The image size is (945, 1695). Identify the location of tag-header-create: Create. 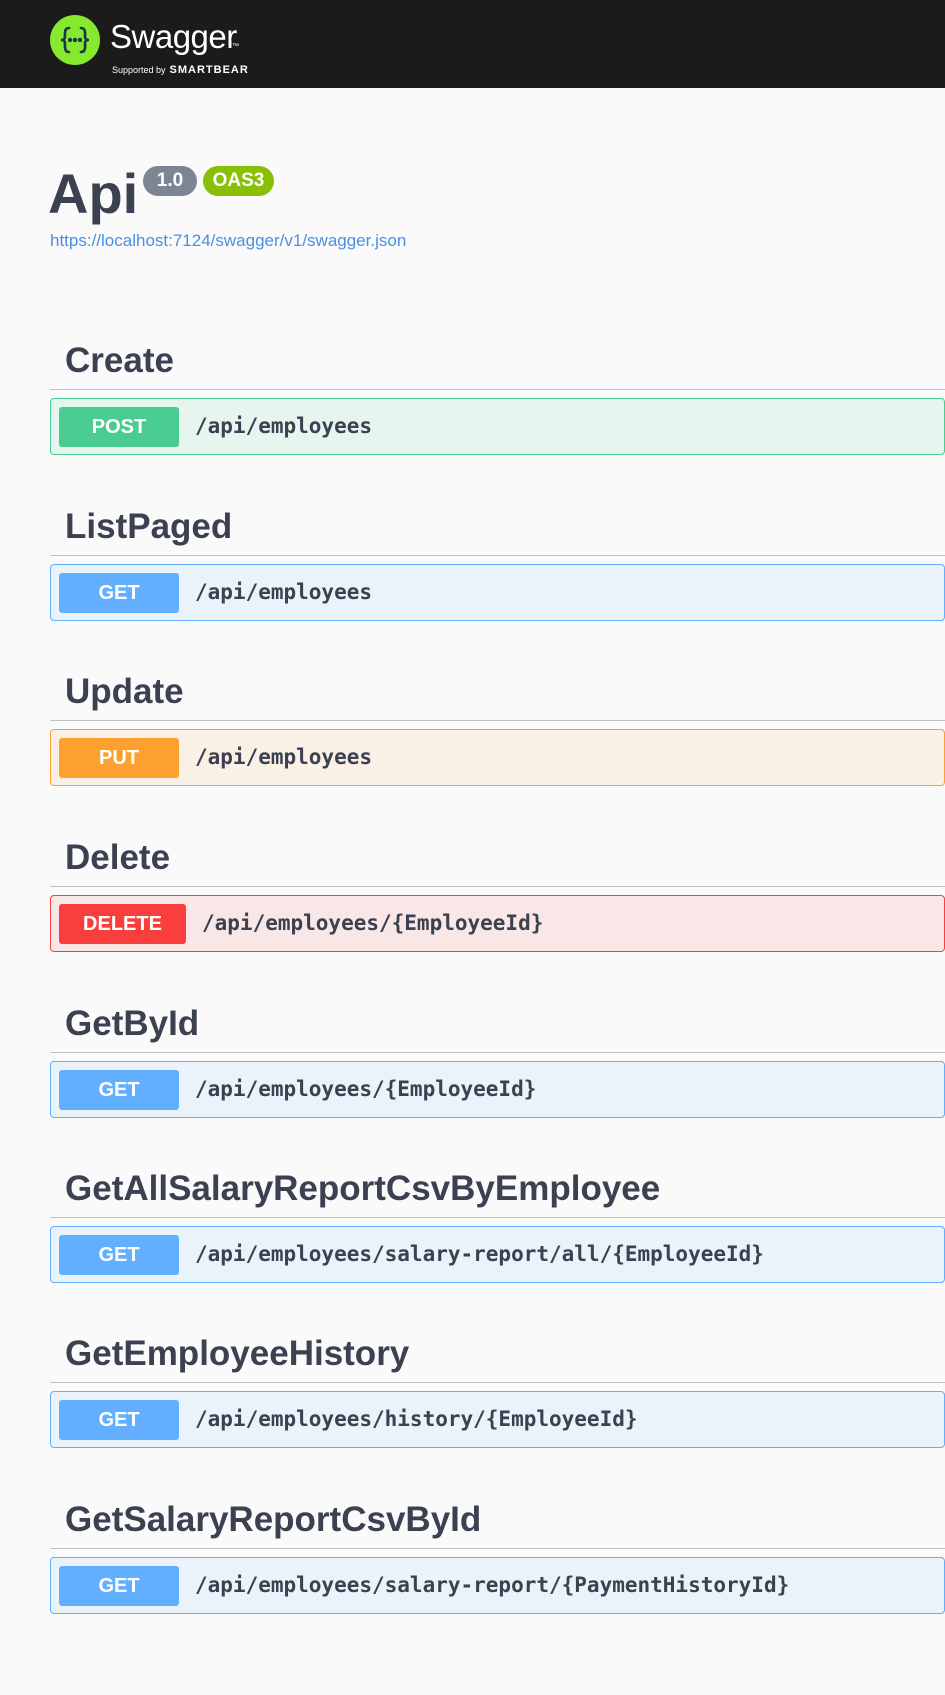
(497, 361).